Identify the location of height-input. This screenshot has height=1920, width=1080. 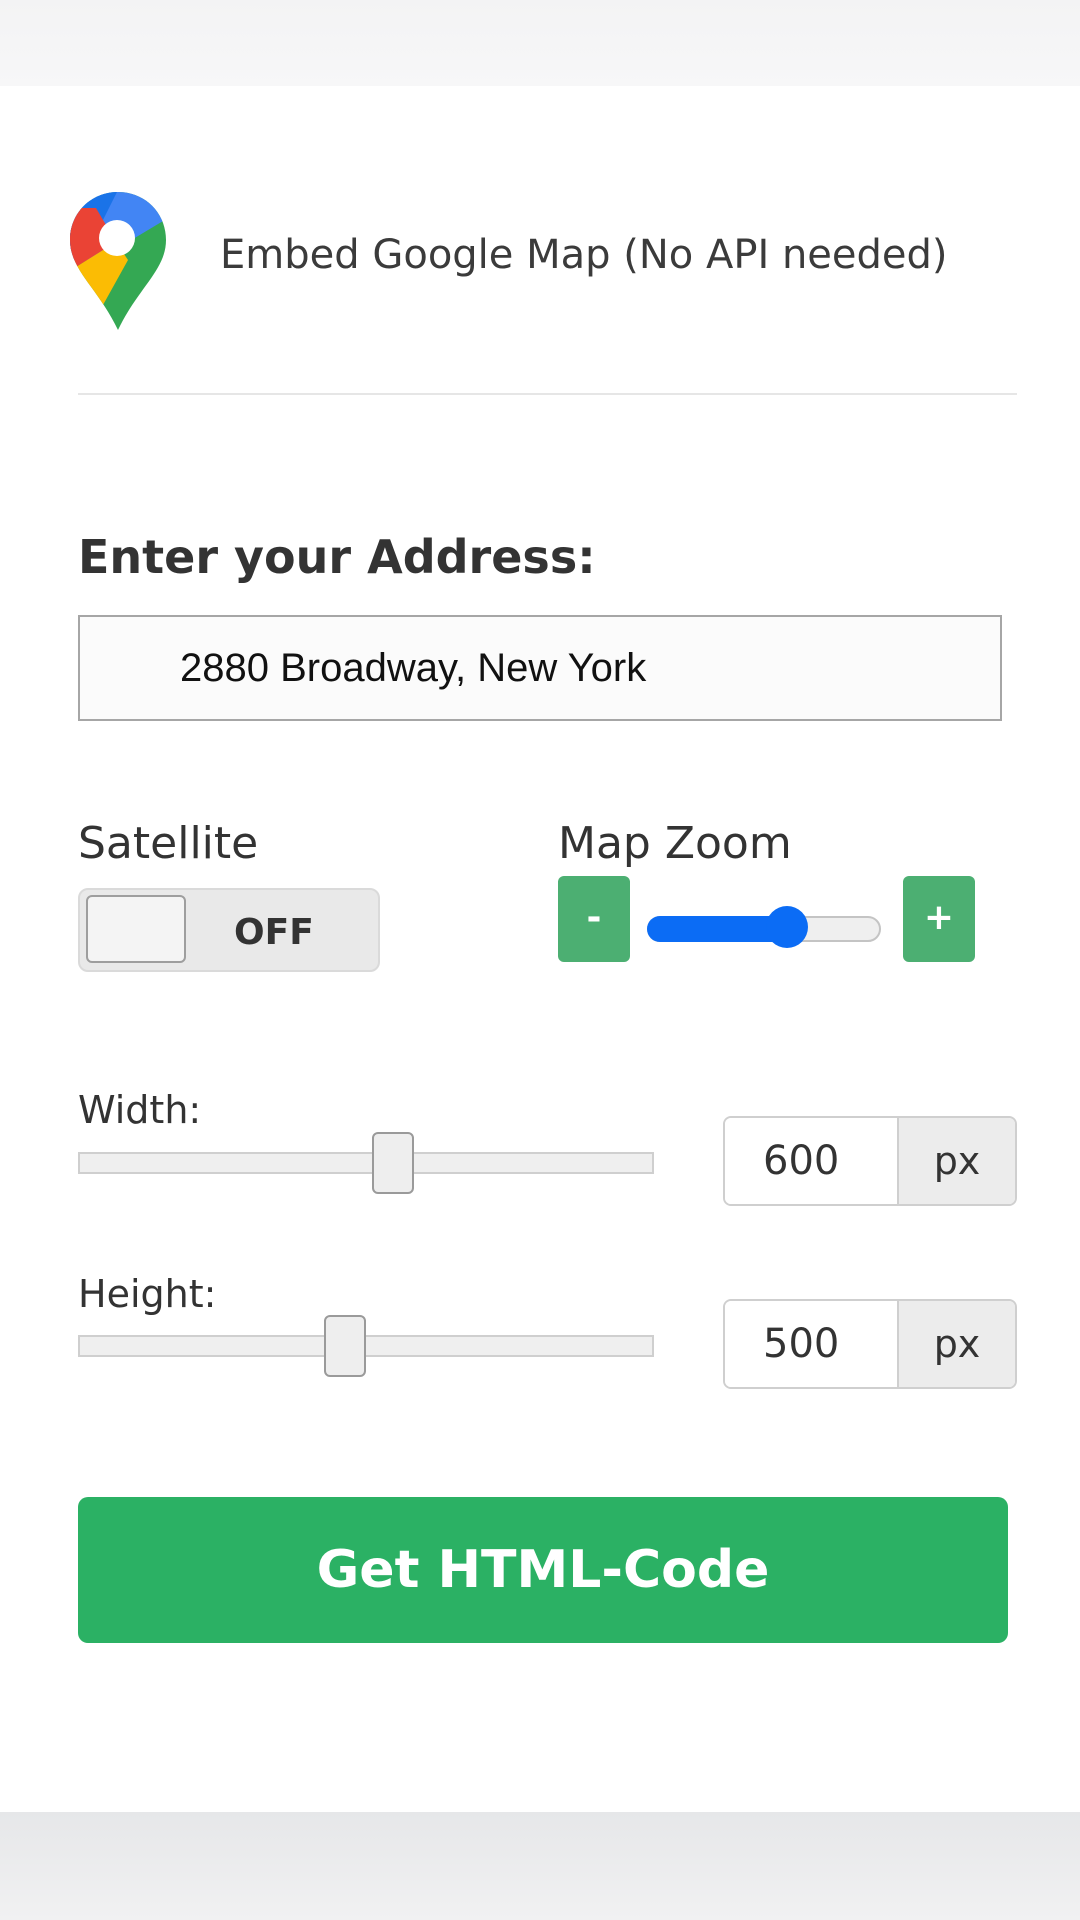
(811, 1344).